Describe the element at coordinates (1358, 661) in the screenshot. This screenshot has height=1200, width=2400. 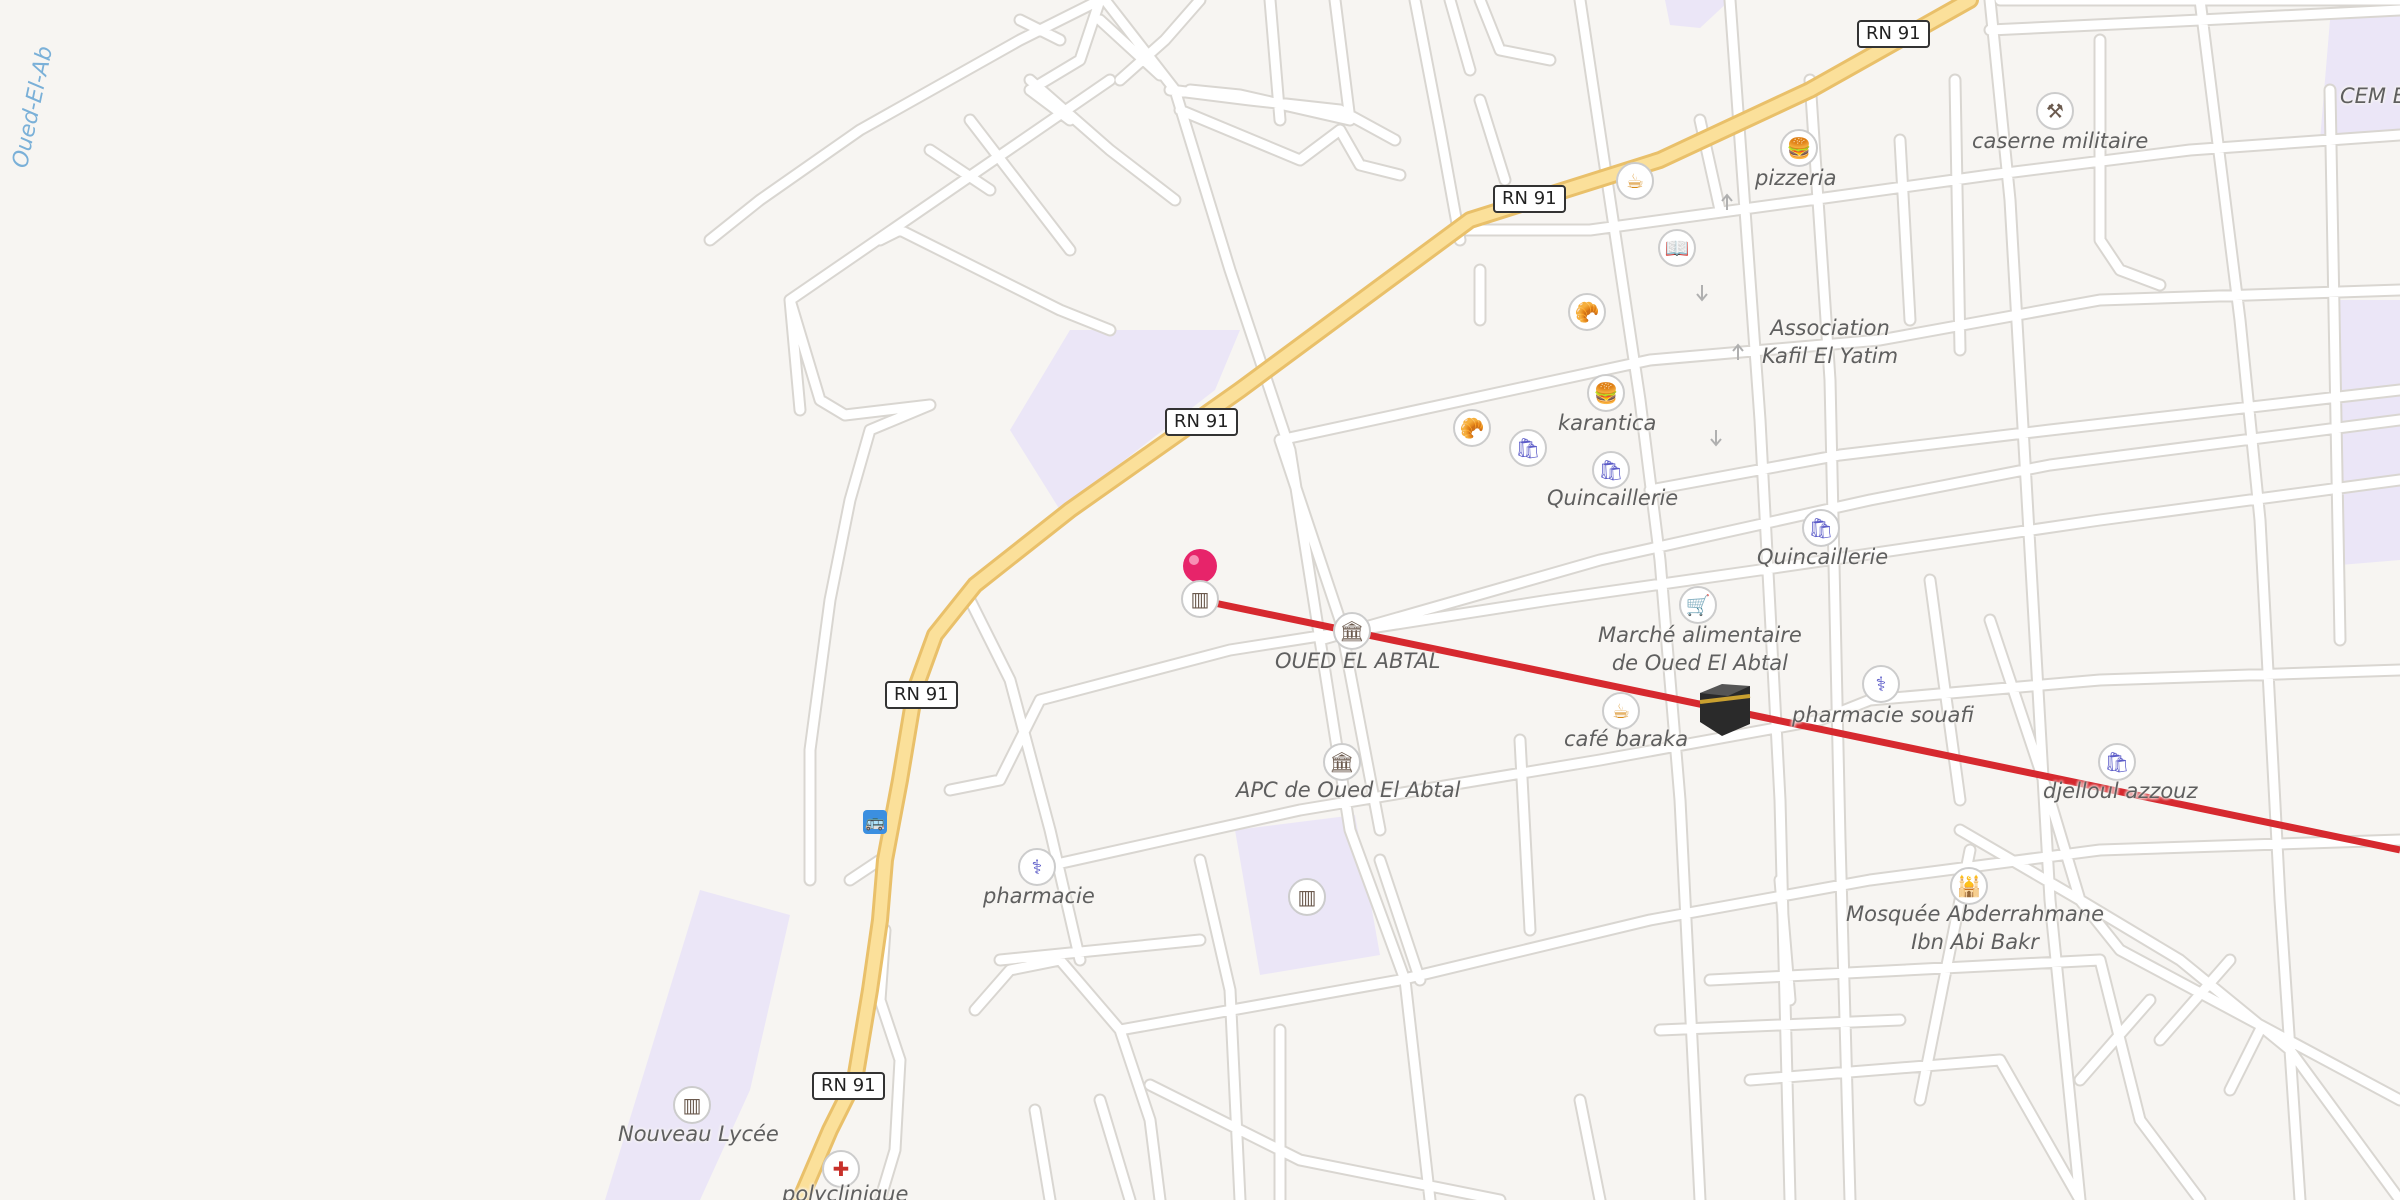
I see `label-oued-el-abtal: OUED EL ABTAL` at that location.